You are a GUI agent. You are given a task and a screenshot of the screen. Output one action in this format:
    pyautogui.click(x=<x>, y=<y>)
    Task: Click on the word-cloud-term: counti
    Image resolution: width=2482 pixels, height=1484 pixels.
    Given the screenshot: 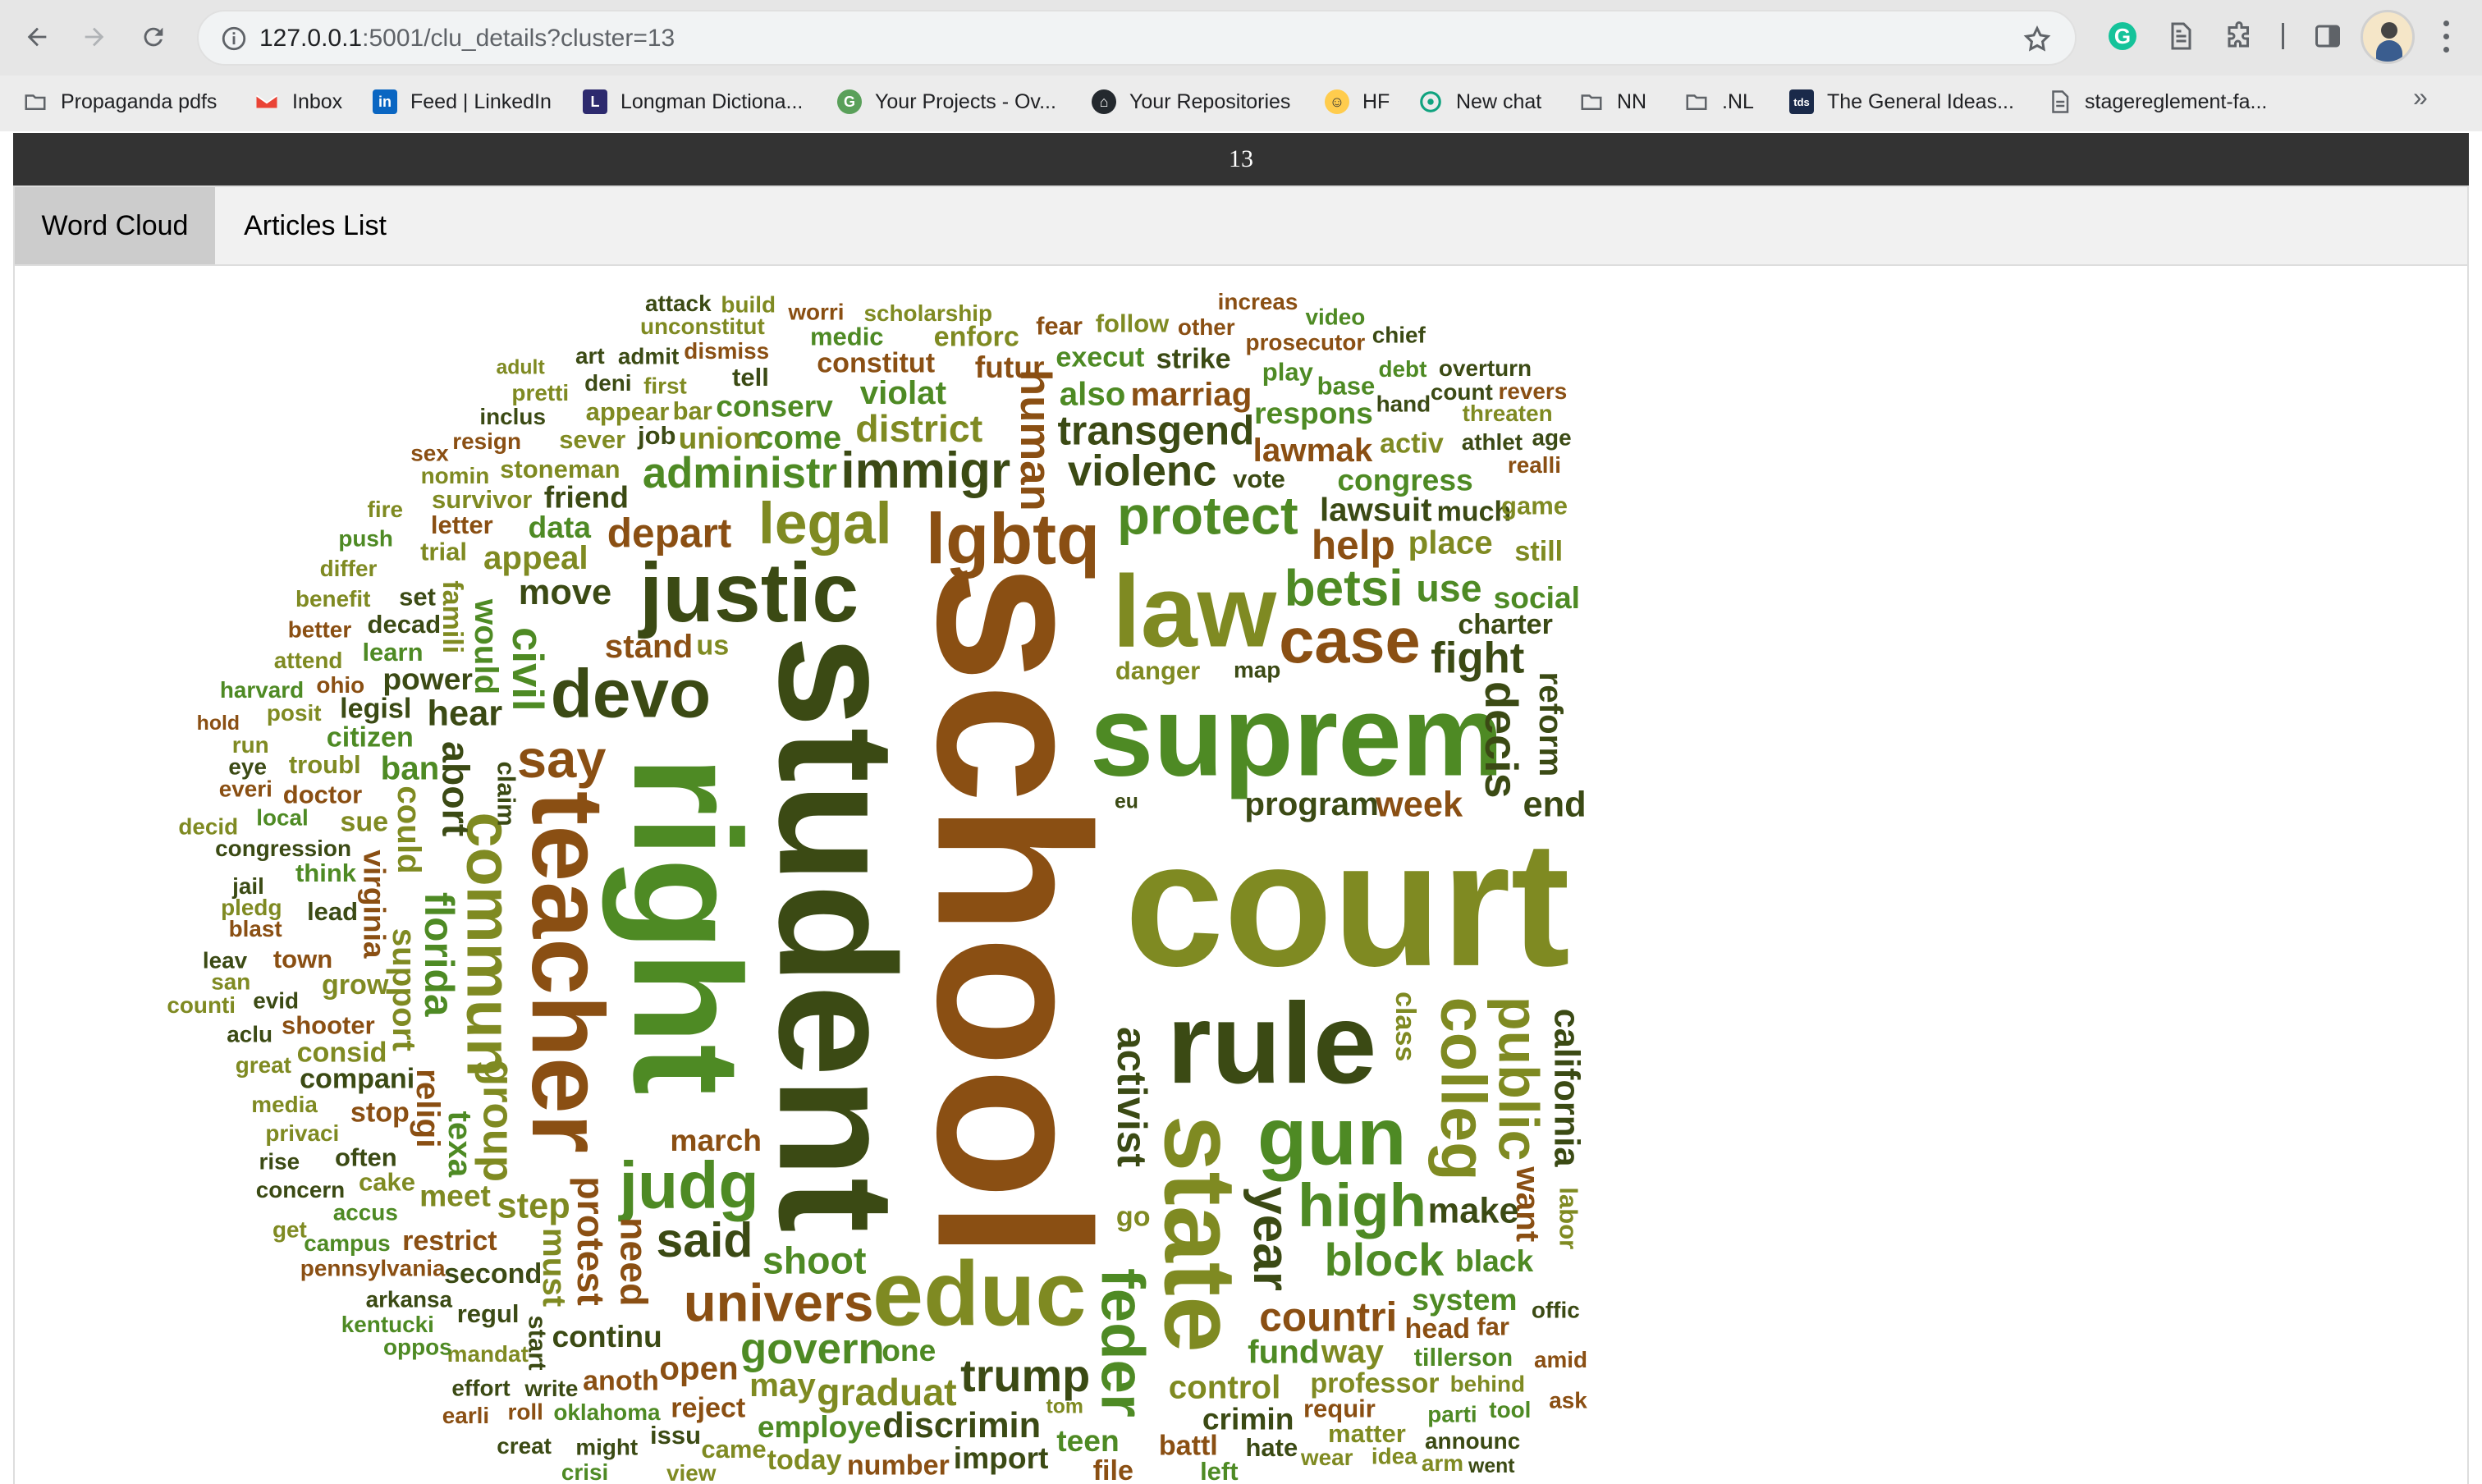 What is the action you would take?
    pyautogui.click(x=201, y=1005)
    